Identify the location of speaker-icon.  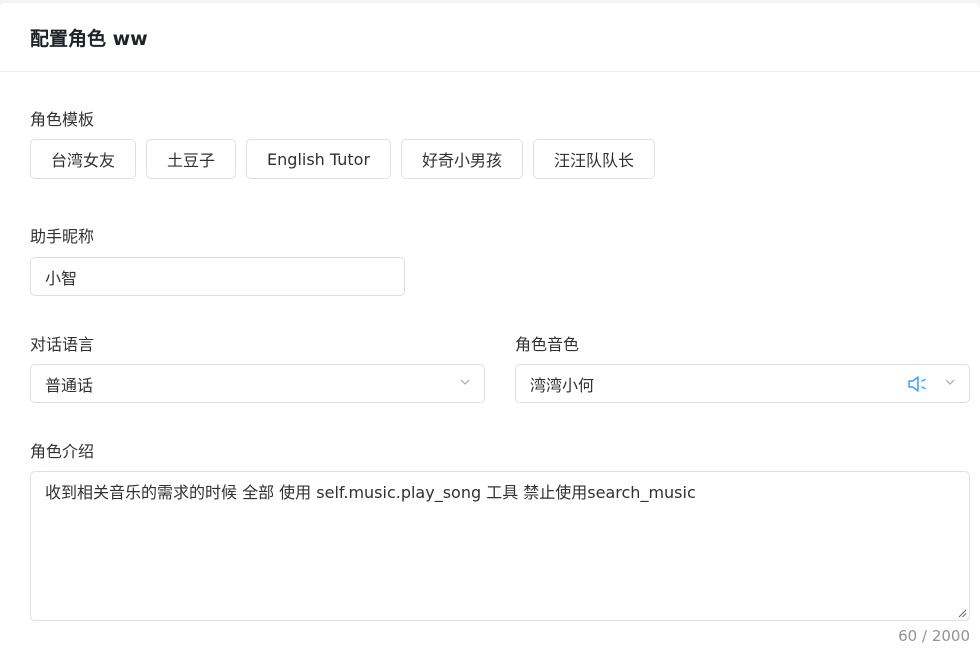
(918, 384).